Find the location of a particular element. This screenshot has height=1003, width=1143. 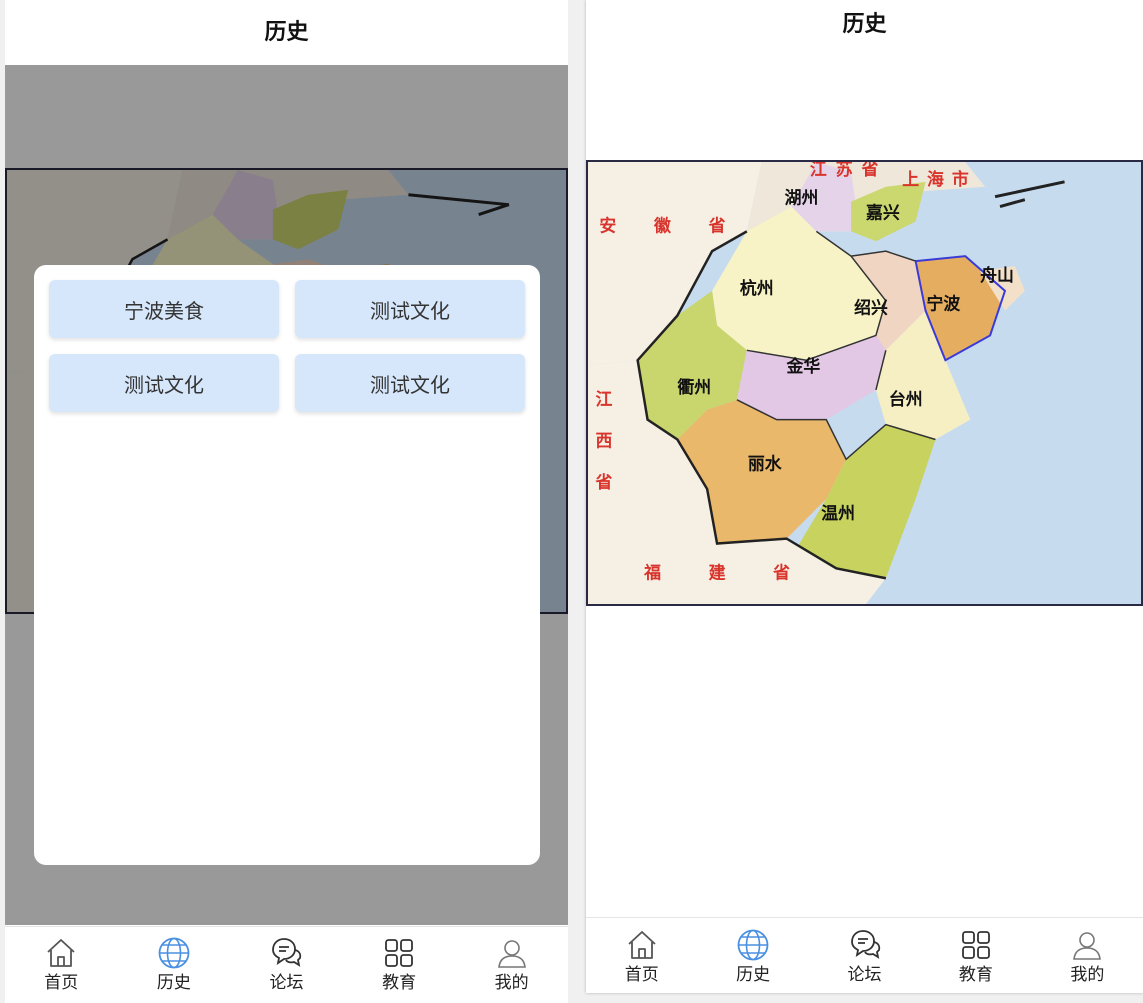

map-province-label: 苏 is located at coordinates (844, 170).